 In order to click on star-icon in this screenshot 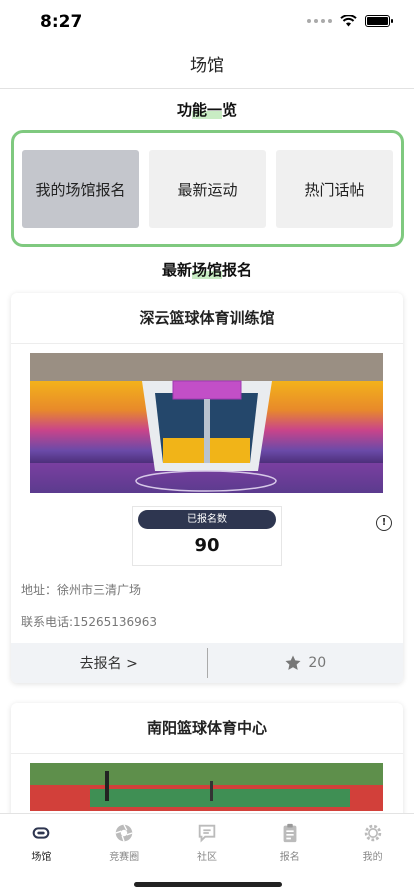, I will do `click(293, 662)`.